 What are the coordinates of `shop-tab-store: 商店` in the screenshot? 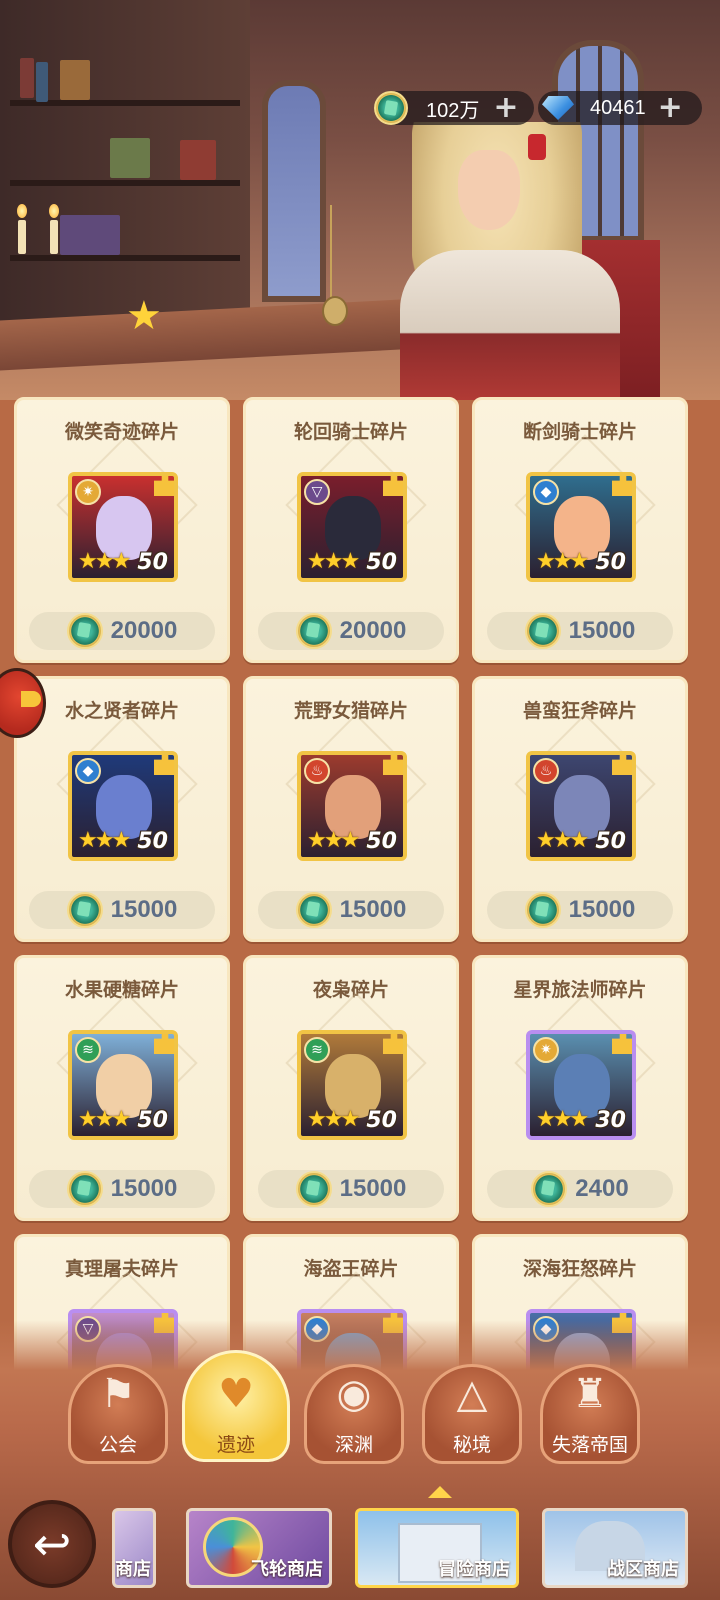 It's located at (134, 1548).